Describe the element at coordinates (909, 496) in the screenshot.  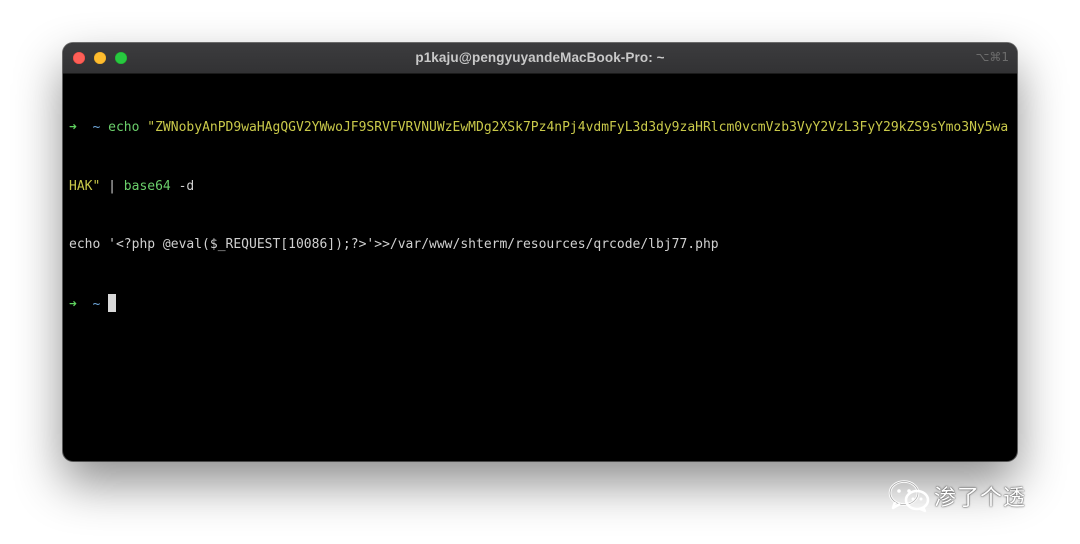
I see `wechat-icon` at that location.